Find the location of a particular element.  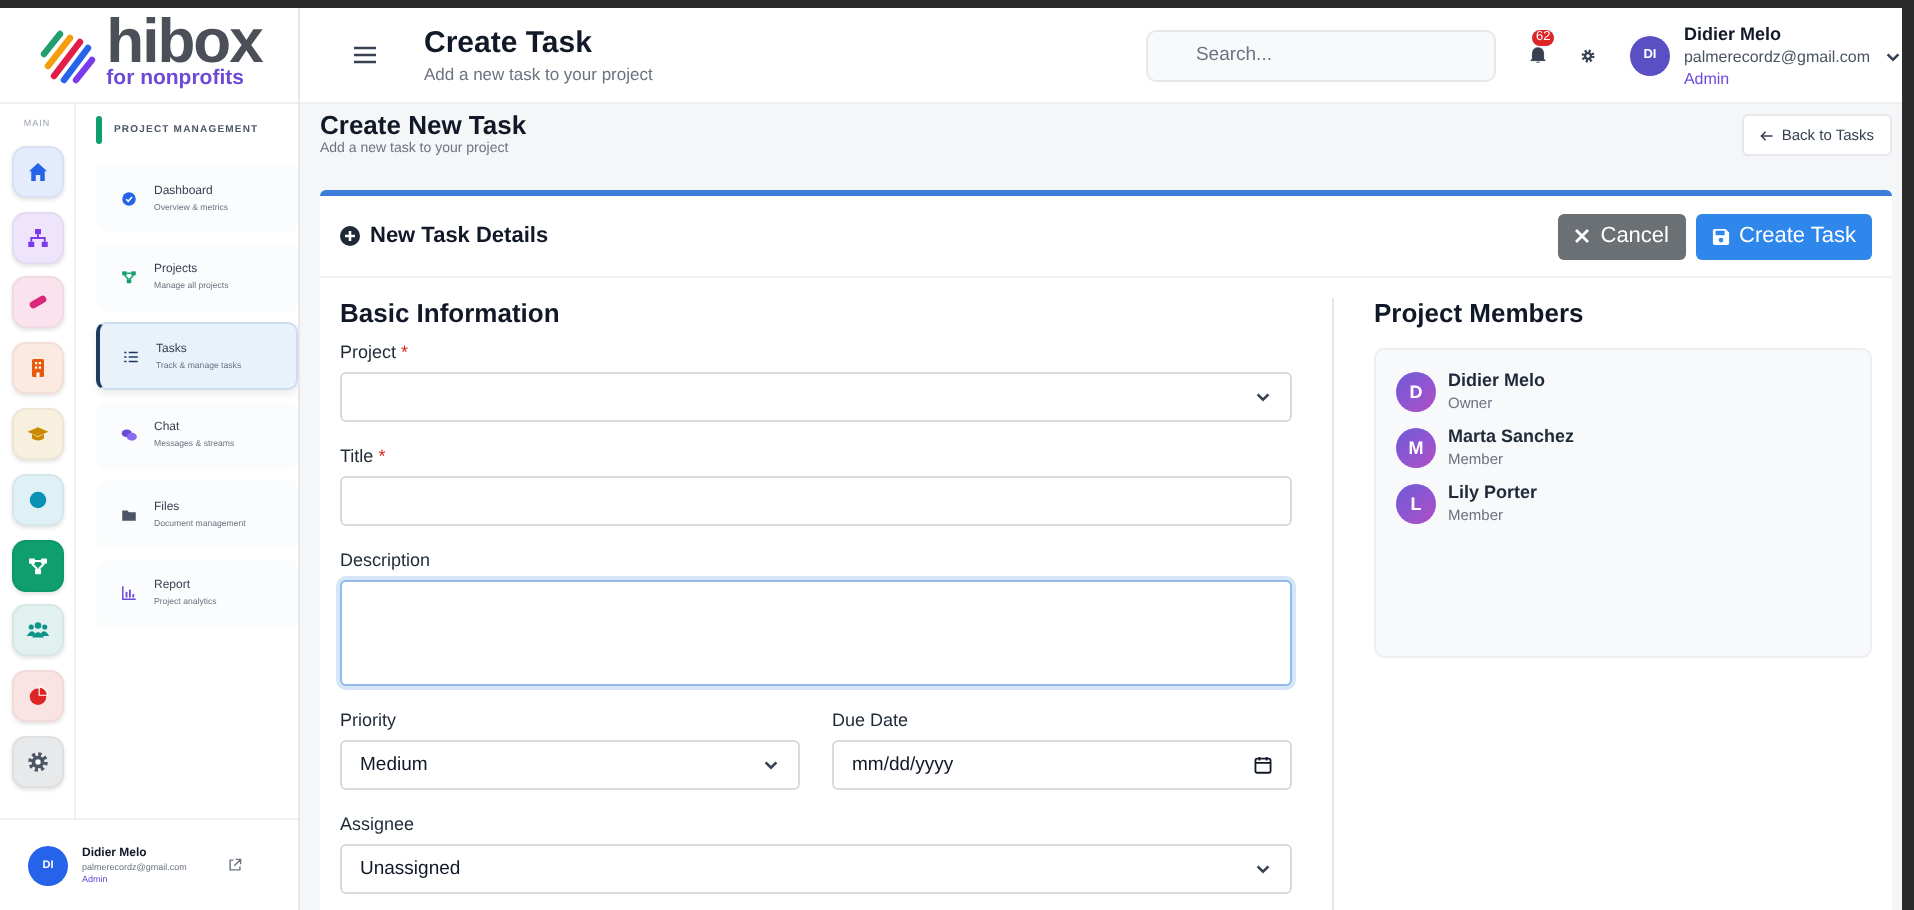

field-label: Title * is located at coordinates (364, 456).